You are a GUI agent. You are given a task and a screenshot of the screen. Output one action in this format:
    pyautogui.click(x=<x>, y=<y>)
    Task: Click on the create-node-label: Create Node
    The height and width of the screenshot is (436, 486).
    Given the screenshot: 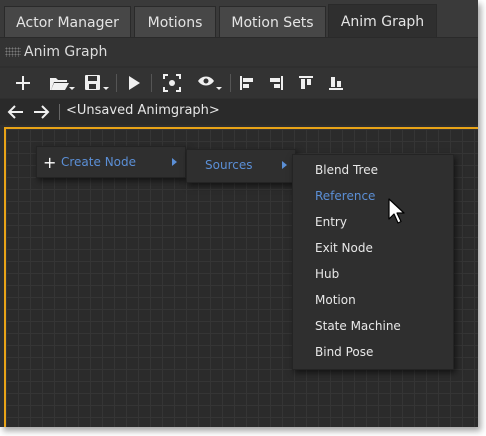 What is the action you would take?
    pyautogui.click(x=99, y=162)
    